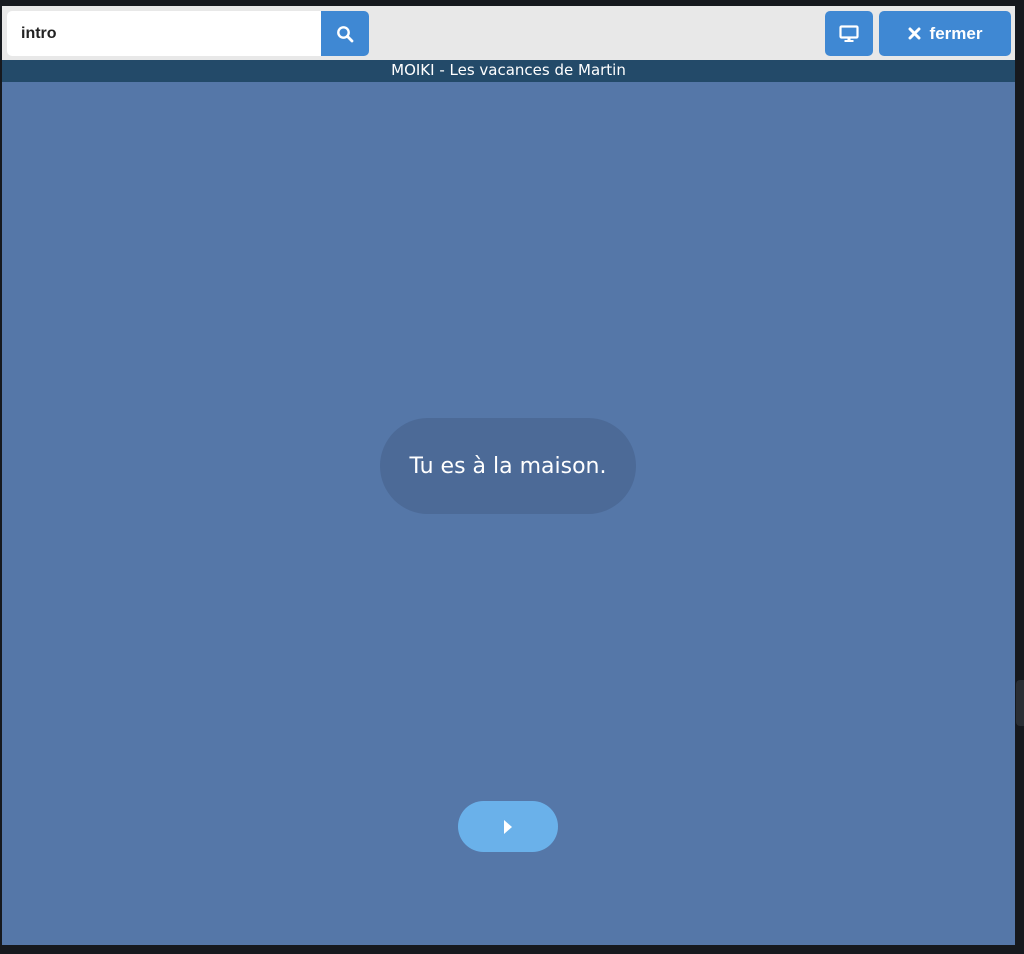 The image size is (1024, 954). I want to click on monitor-icon, so click(849, 33).